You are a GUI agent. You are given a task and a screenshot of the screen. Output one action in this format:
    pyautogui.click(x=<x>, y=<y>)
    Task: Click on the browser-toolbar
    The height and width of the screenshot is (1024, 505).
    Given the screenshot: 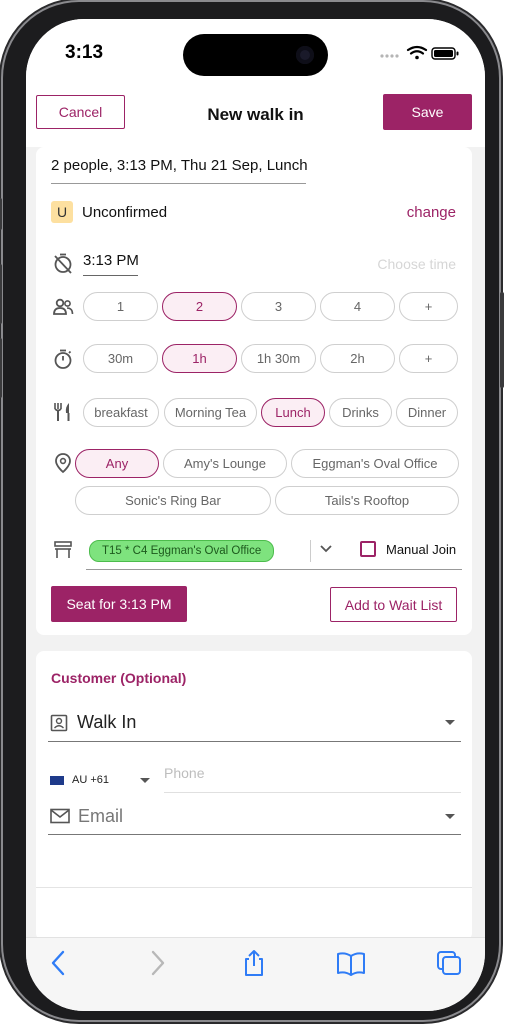 What is the action you would take?
    pyautogui.click(x=255, y=974)
    